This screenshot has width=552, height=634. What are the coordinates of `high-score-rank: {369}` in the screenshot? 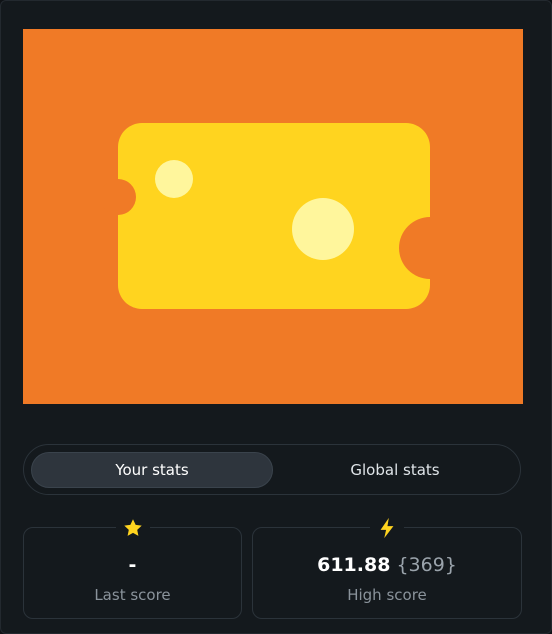 It's located at (426, 565).